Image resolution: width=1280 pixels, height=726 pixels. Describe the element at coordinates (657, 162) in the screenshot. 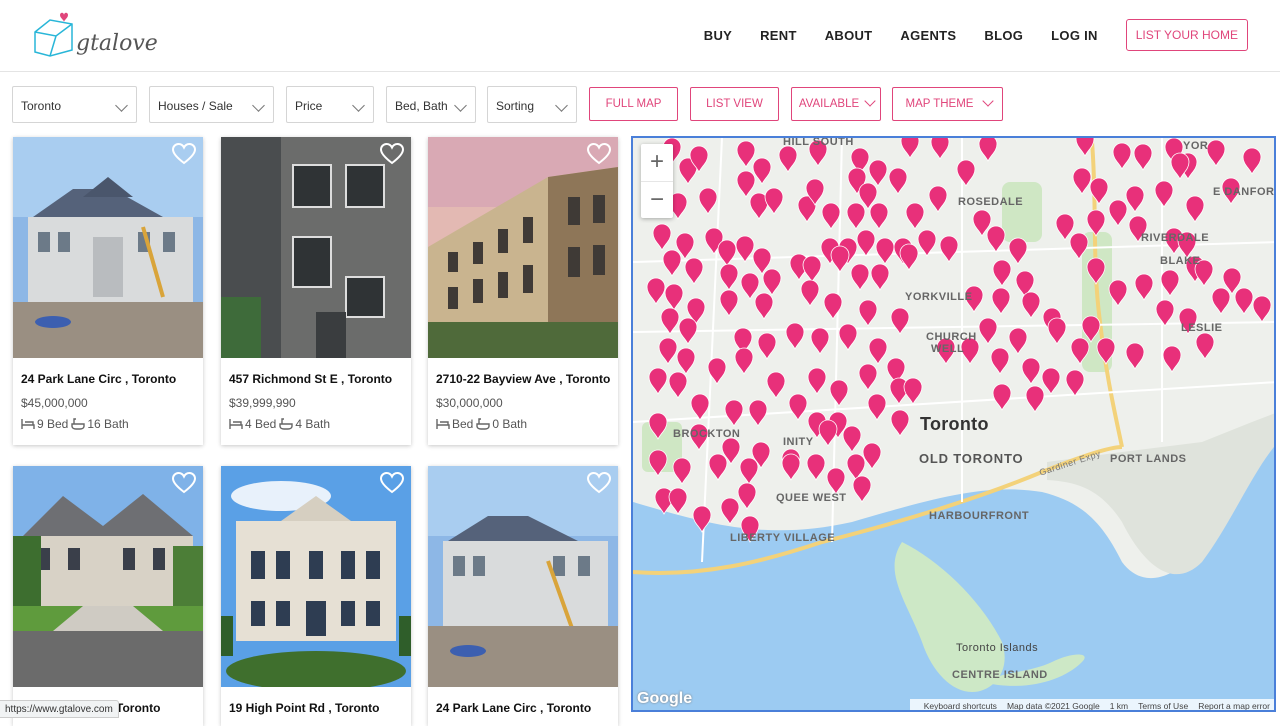

I see `zoom-in-button: +` at that location.